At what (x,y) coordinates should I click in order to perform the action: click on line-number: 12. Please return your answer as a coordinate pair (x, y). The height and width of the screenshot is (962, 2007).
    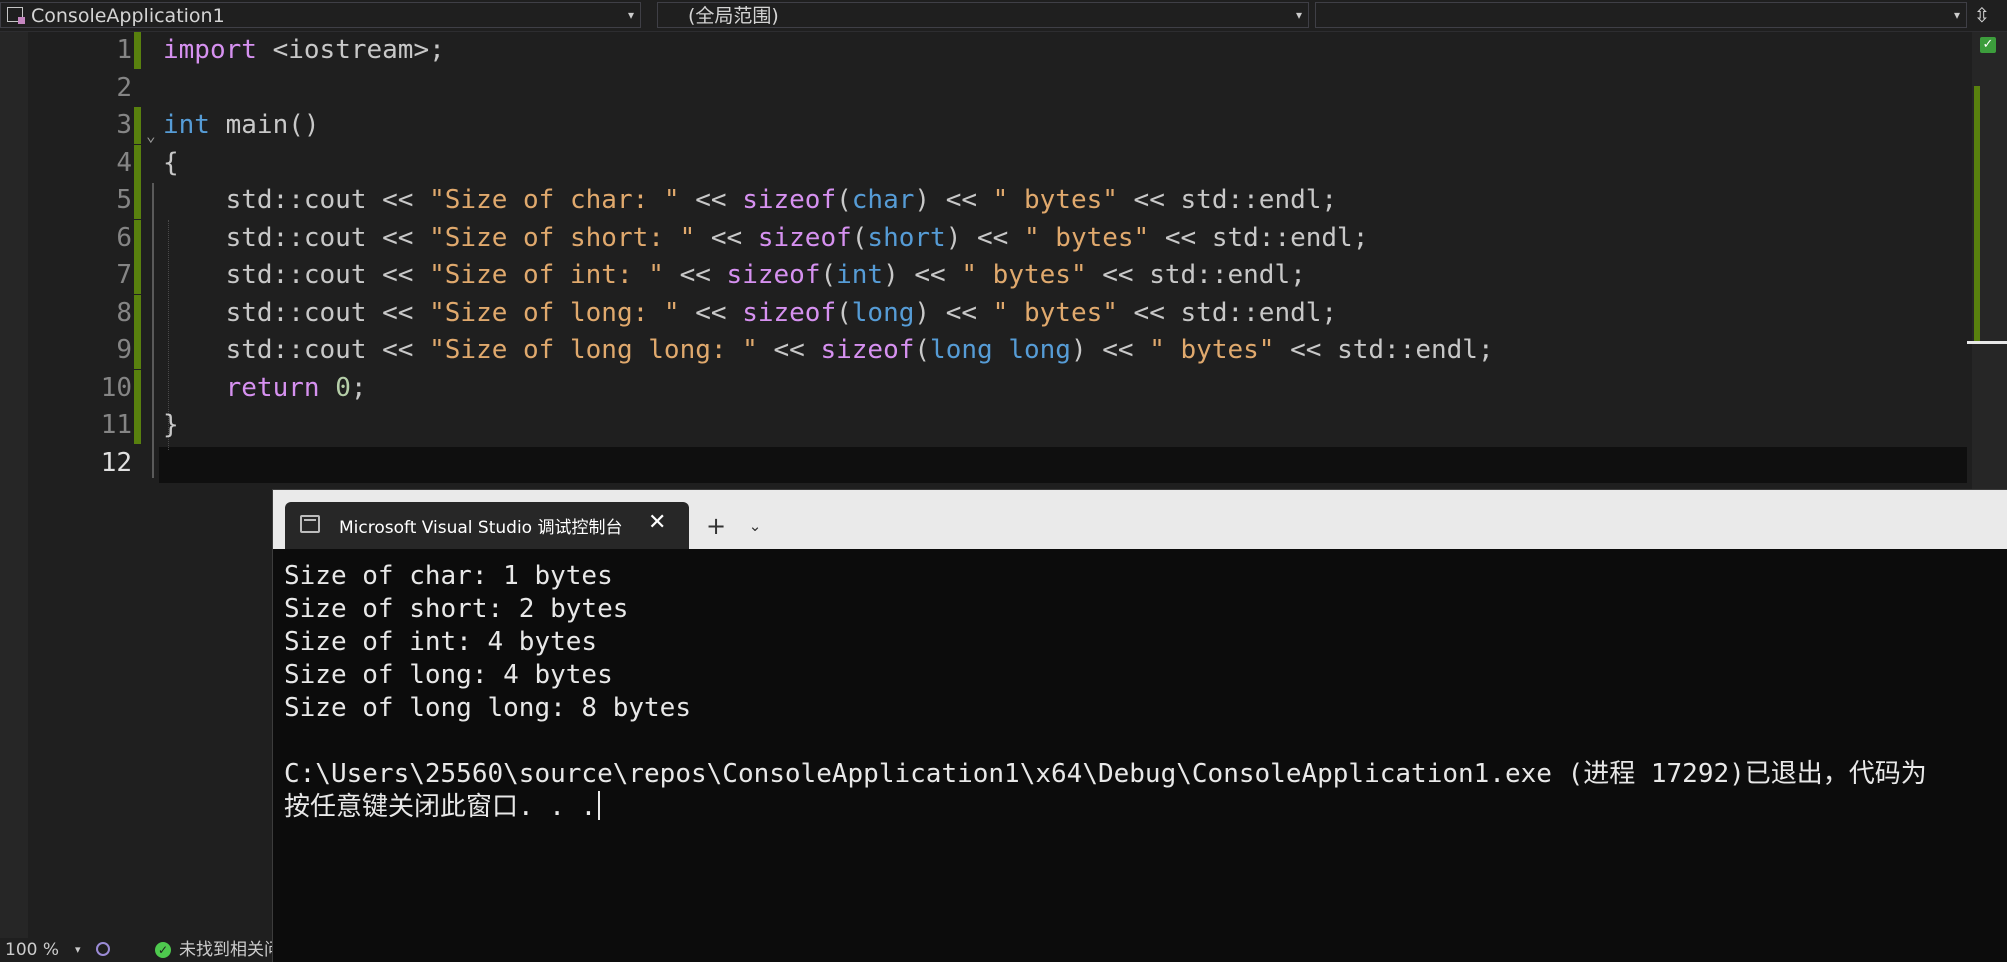
    Looking at the image, I should click on (116, 462).